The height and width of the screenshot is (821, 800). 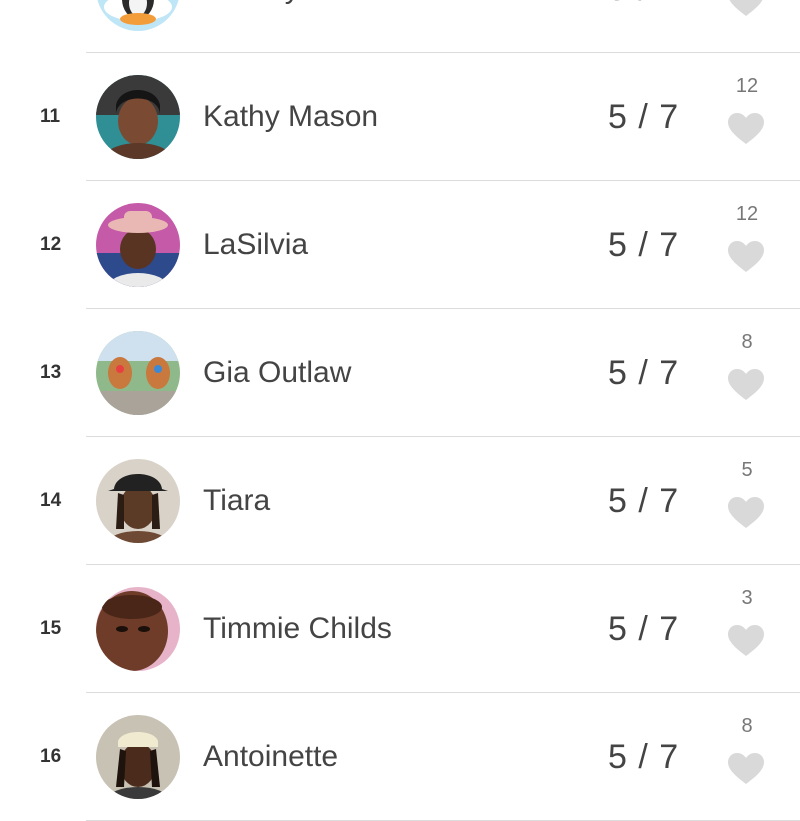 I want to click on rank-number: 15, so click(x=51, y=628).